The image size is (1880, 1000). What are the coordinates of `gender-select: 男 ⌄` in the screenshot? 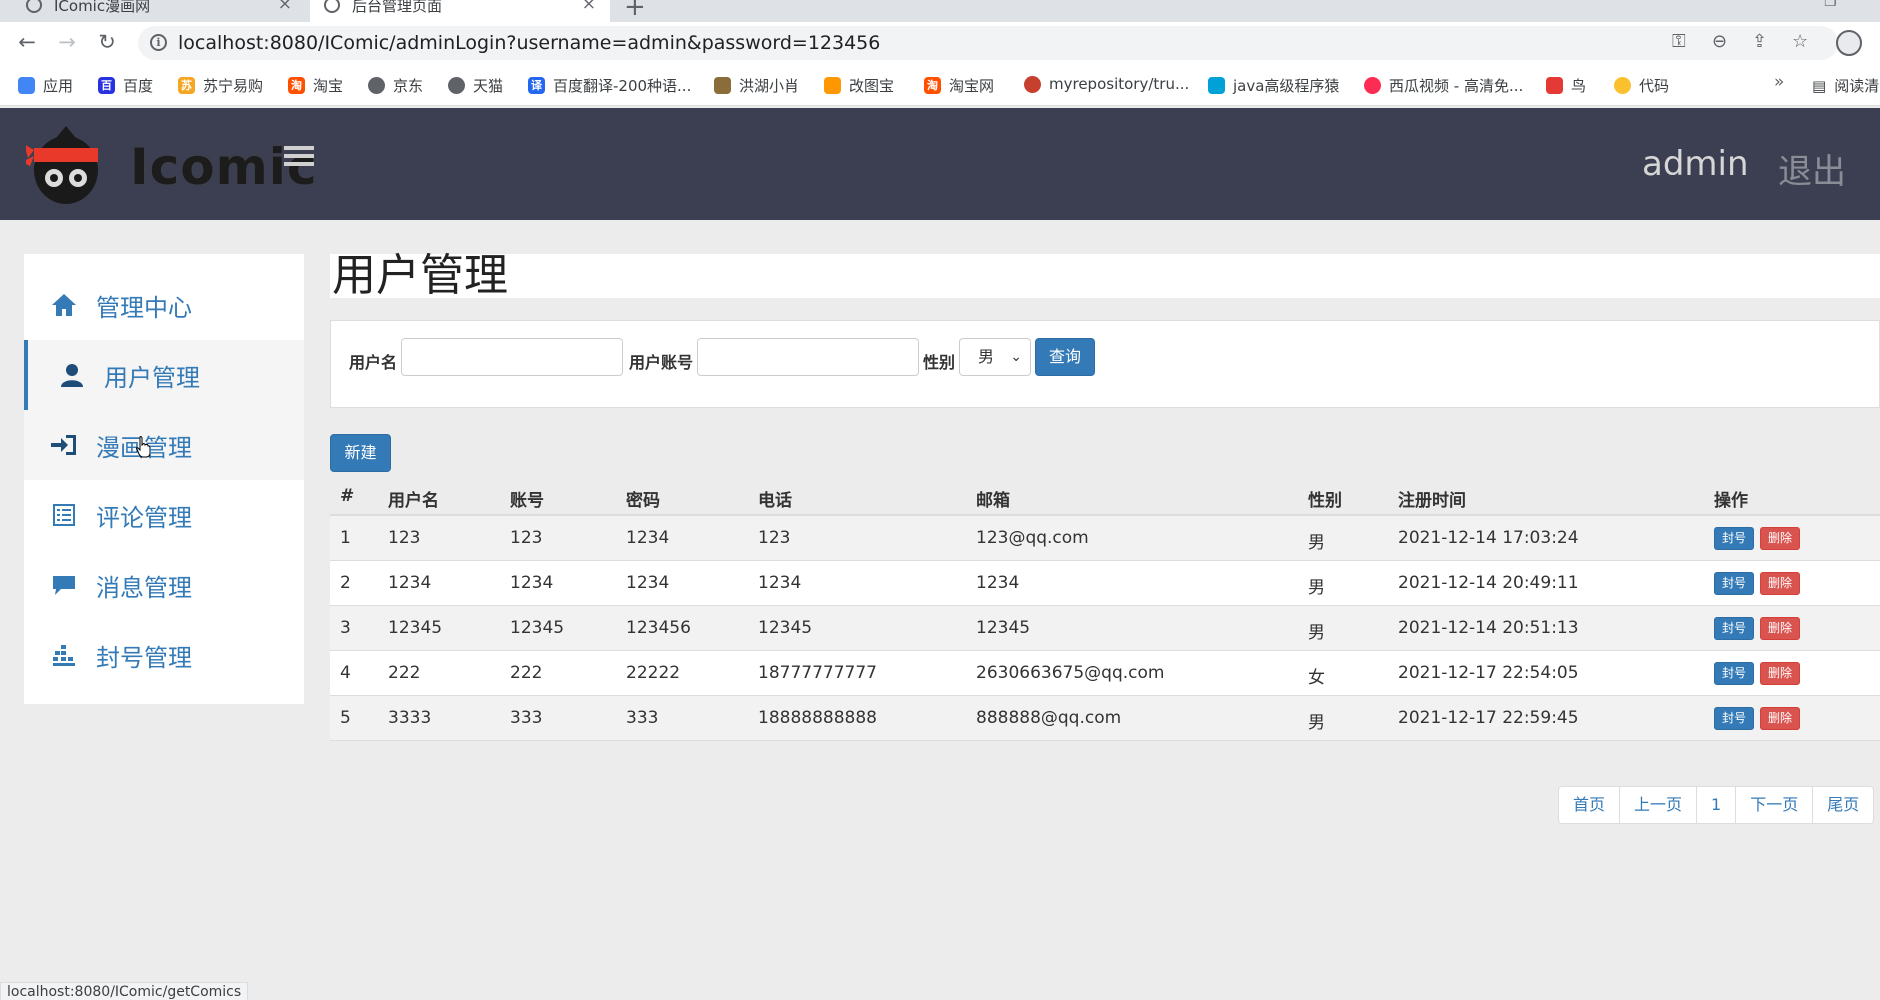 It's located at (995, 357).